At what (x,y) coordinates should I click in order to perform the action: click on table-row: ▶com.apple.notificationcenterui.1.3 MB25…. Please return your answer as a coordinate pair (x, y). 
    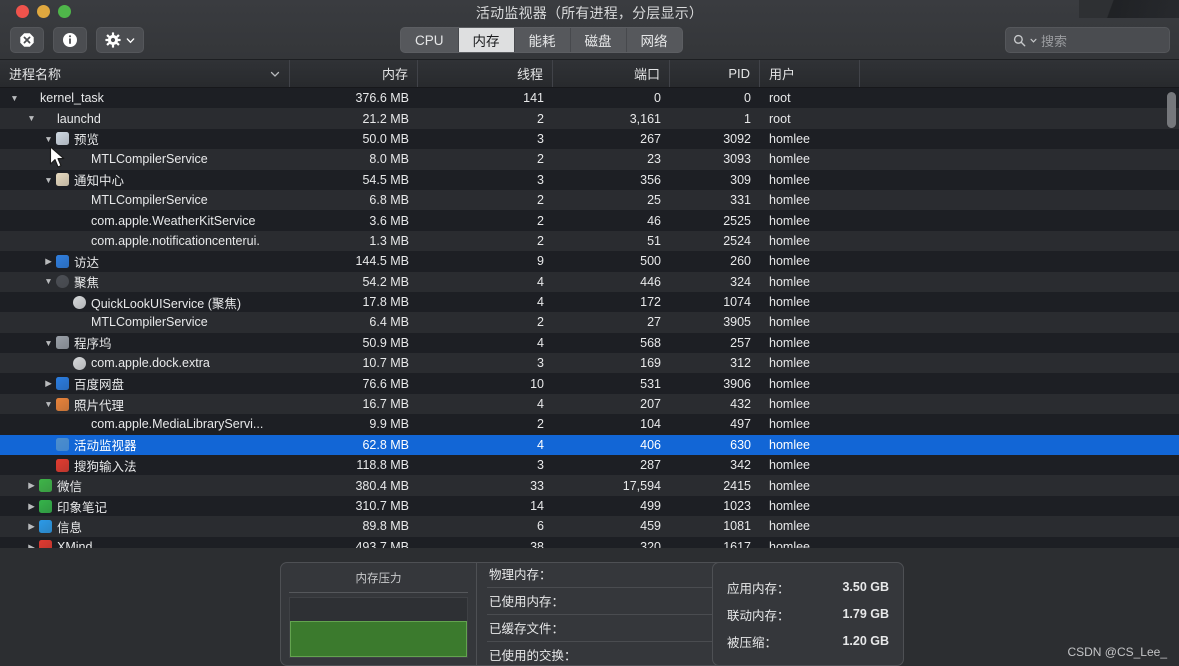
    Looking at the image, I should click on (589, 241).